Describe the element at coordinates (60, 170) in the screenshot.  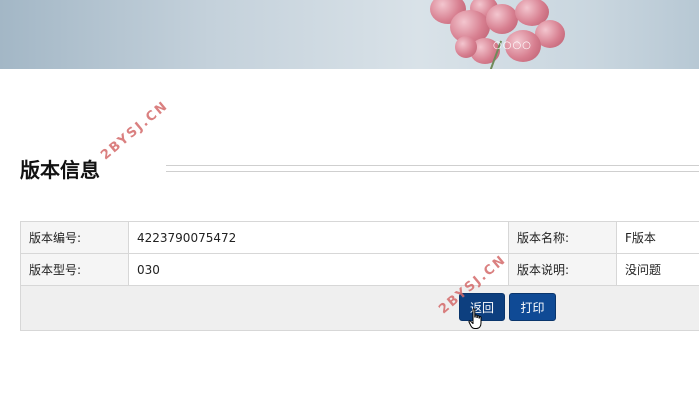
I see `page-title: 版本信息` at that location.